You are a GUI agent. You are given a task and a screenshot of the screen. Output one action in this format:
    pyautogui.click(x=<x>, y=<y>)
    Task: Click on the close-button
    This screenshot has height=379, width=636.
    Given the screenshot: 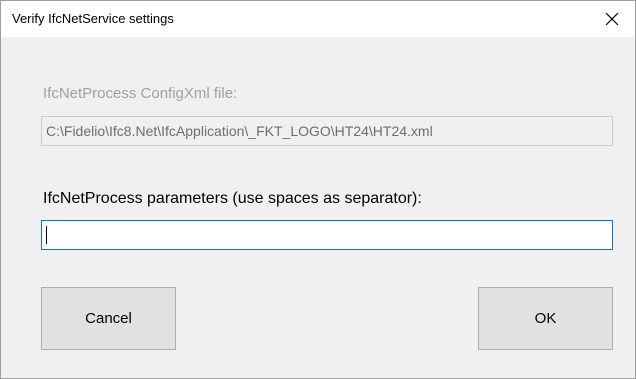 What is the action you would take?
    pyautogui.click(x=612, y=19)
    